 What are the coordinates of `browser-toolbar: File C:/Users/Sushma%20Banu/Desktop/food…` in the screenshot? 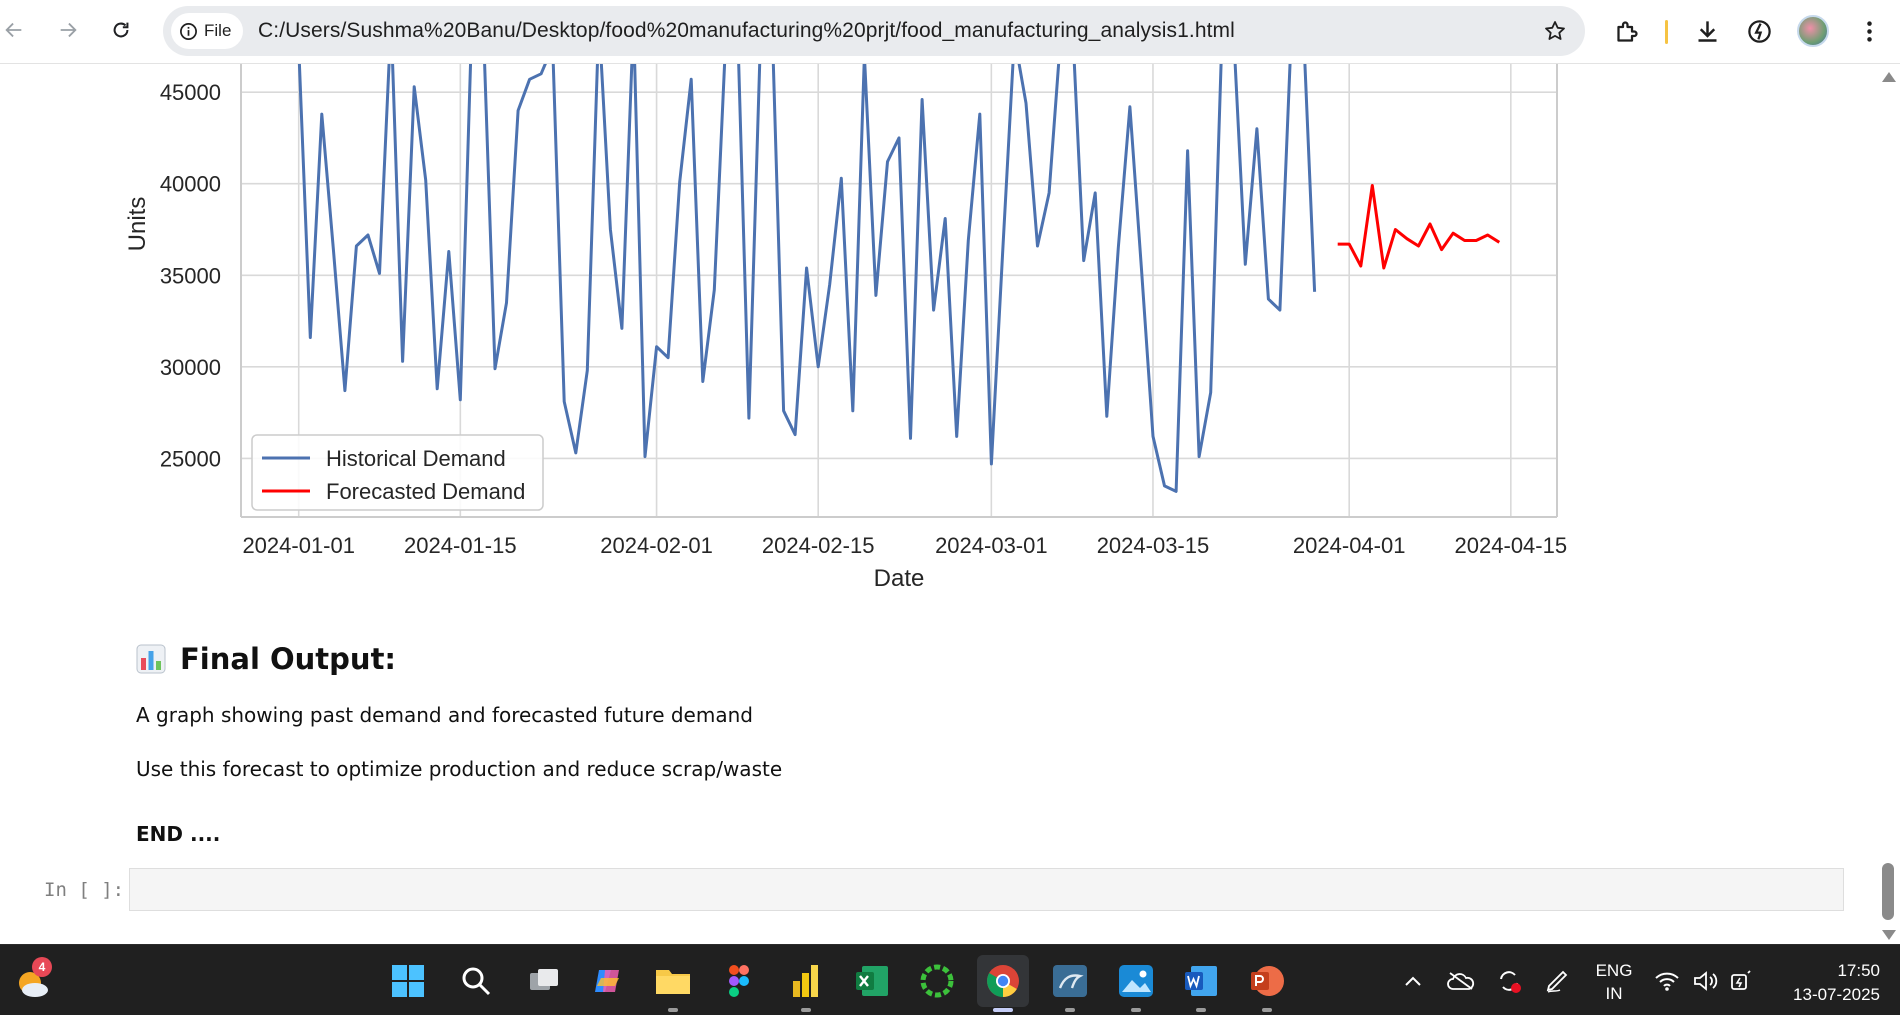 It's located at (950, 32).